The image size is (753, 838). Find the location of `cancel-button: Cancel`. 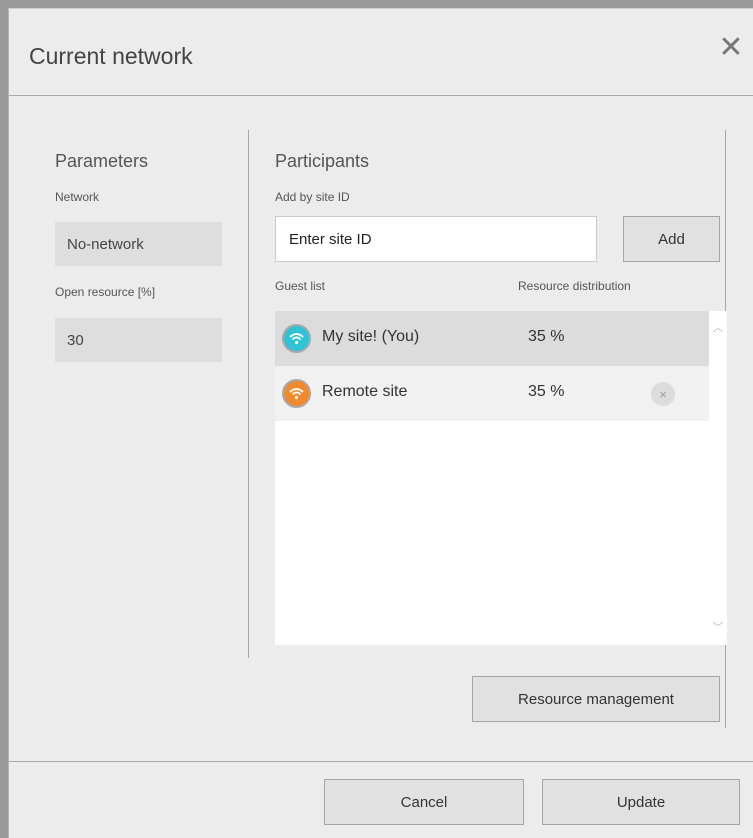

cancel-button: Cancel is located at coordinates (424, 802).